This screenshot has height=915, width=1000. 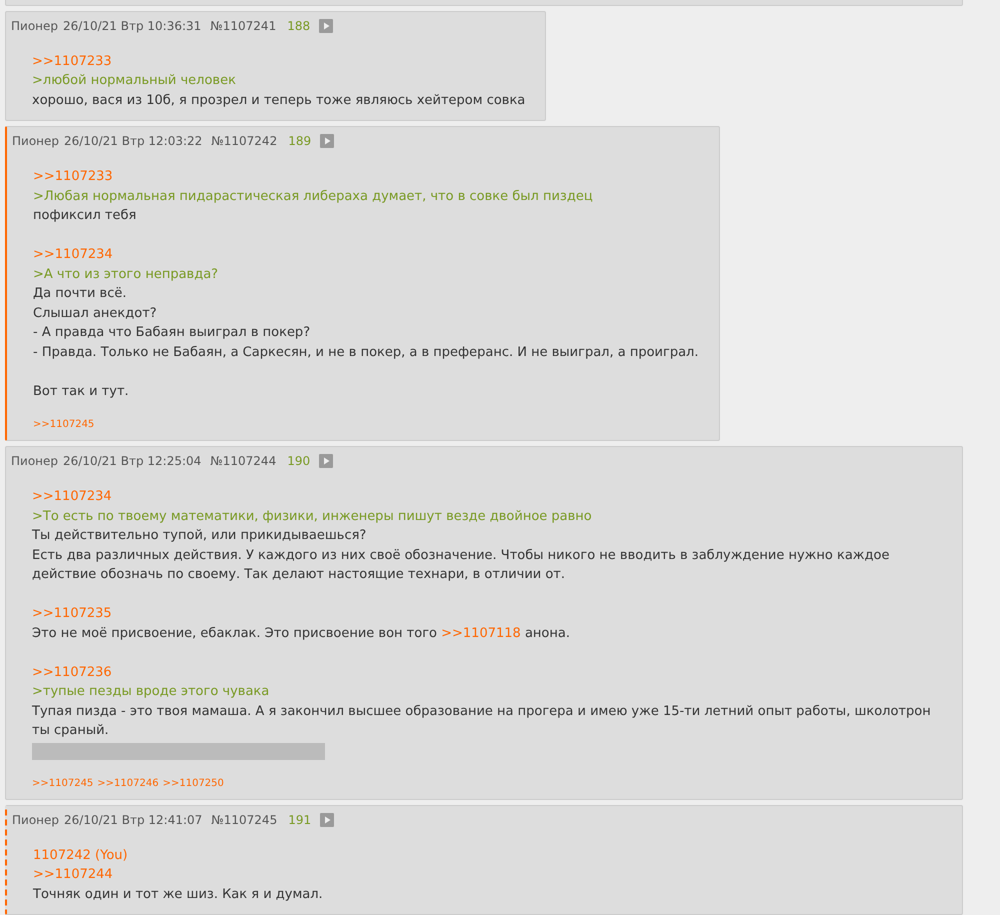 What do you see at coordinates (72, 613) in the screenshot?
I see `reply-link: >>1107235` at bounding box center [72, 613].